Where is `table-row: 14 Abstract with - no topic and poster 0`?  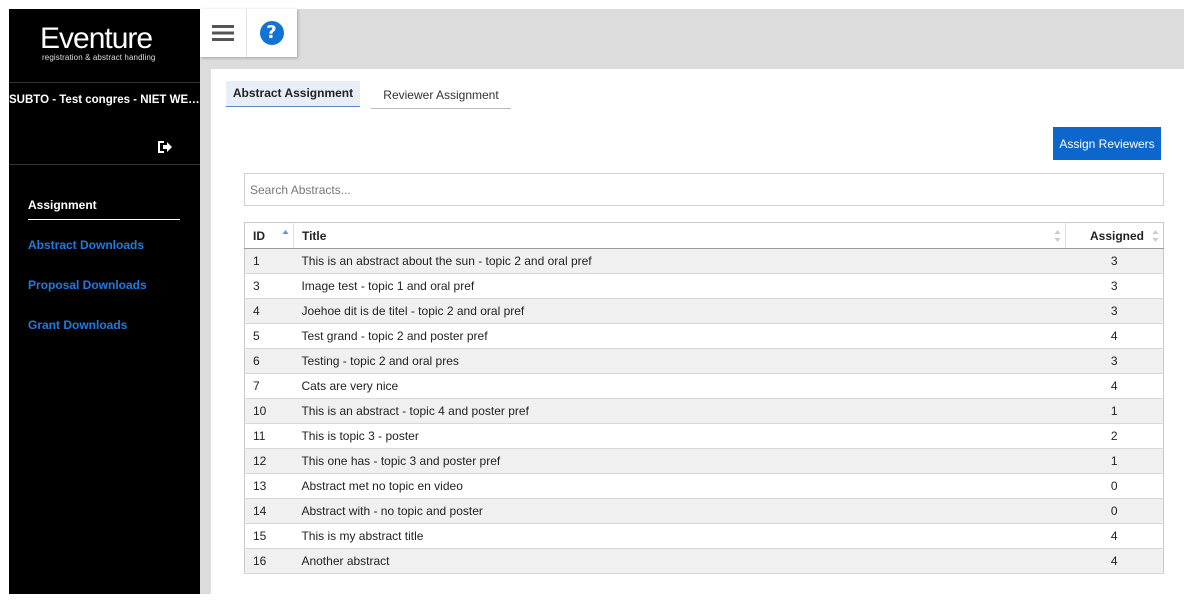 table-row: 14 Abstract with - no topic and poster 0 is located at coordinates (704, 511).